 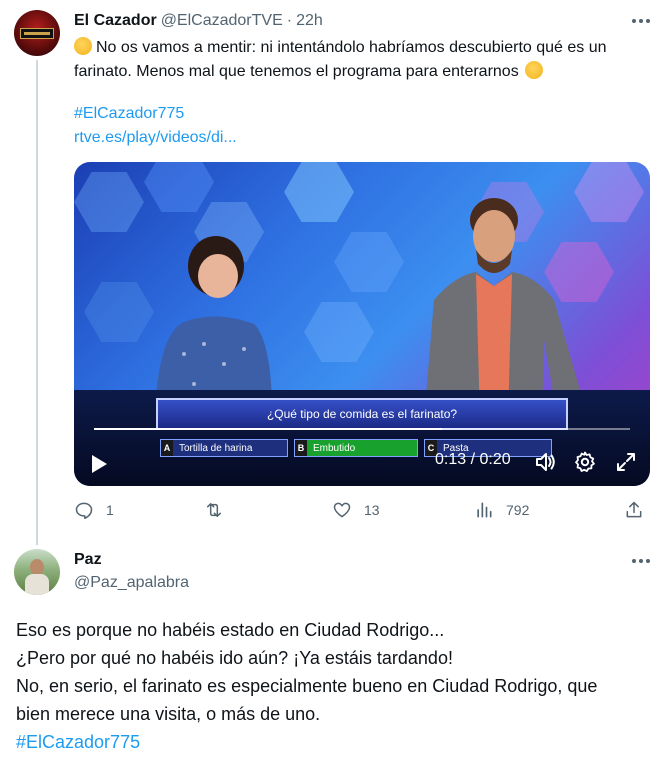 What do you see at coordinates (362, 414) in the screenshot?
I see `quiz-question-banner: ¿Qué tipo de comida es el farinato?` at bounding box center [362, 414].